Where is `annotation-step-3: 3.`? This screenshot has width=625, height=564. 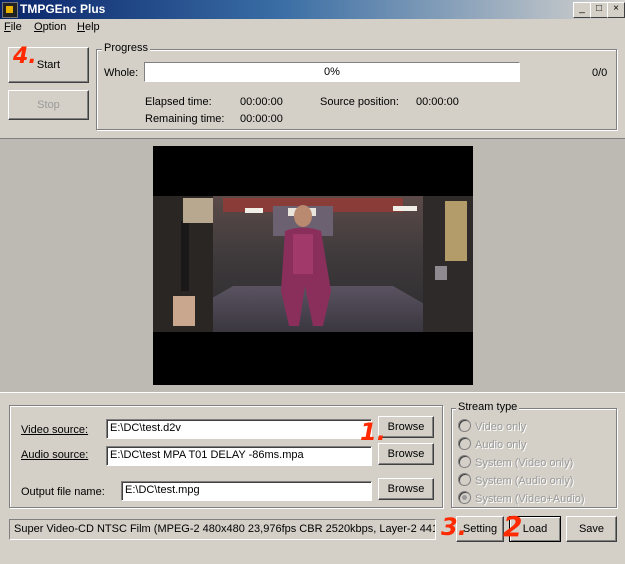
annotation-step-3: 3. is located at coordinates (454, 527).